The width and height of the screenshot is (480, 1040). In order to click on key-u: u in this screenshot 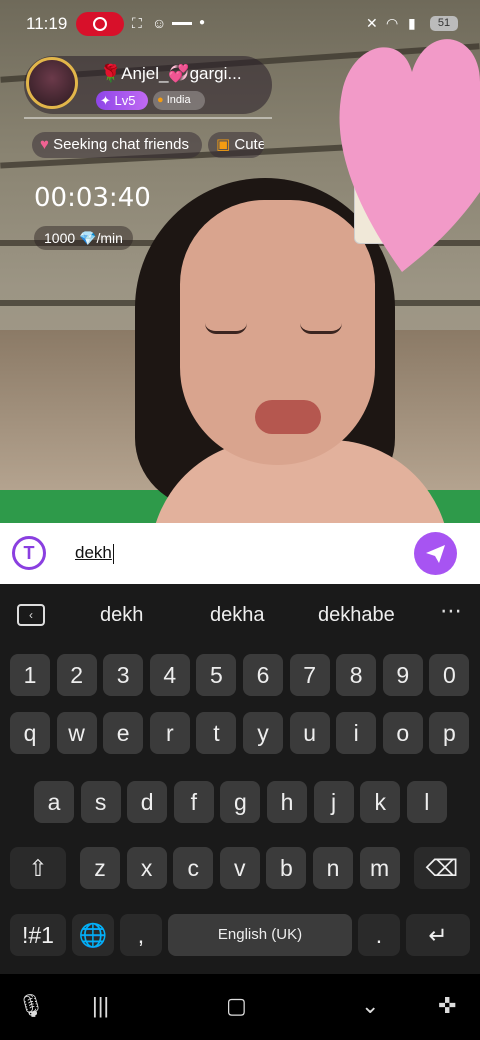, I will do `click(309, 733)`.